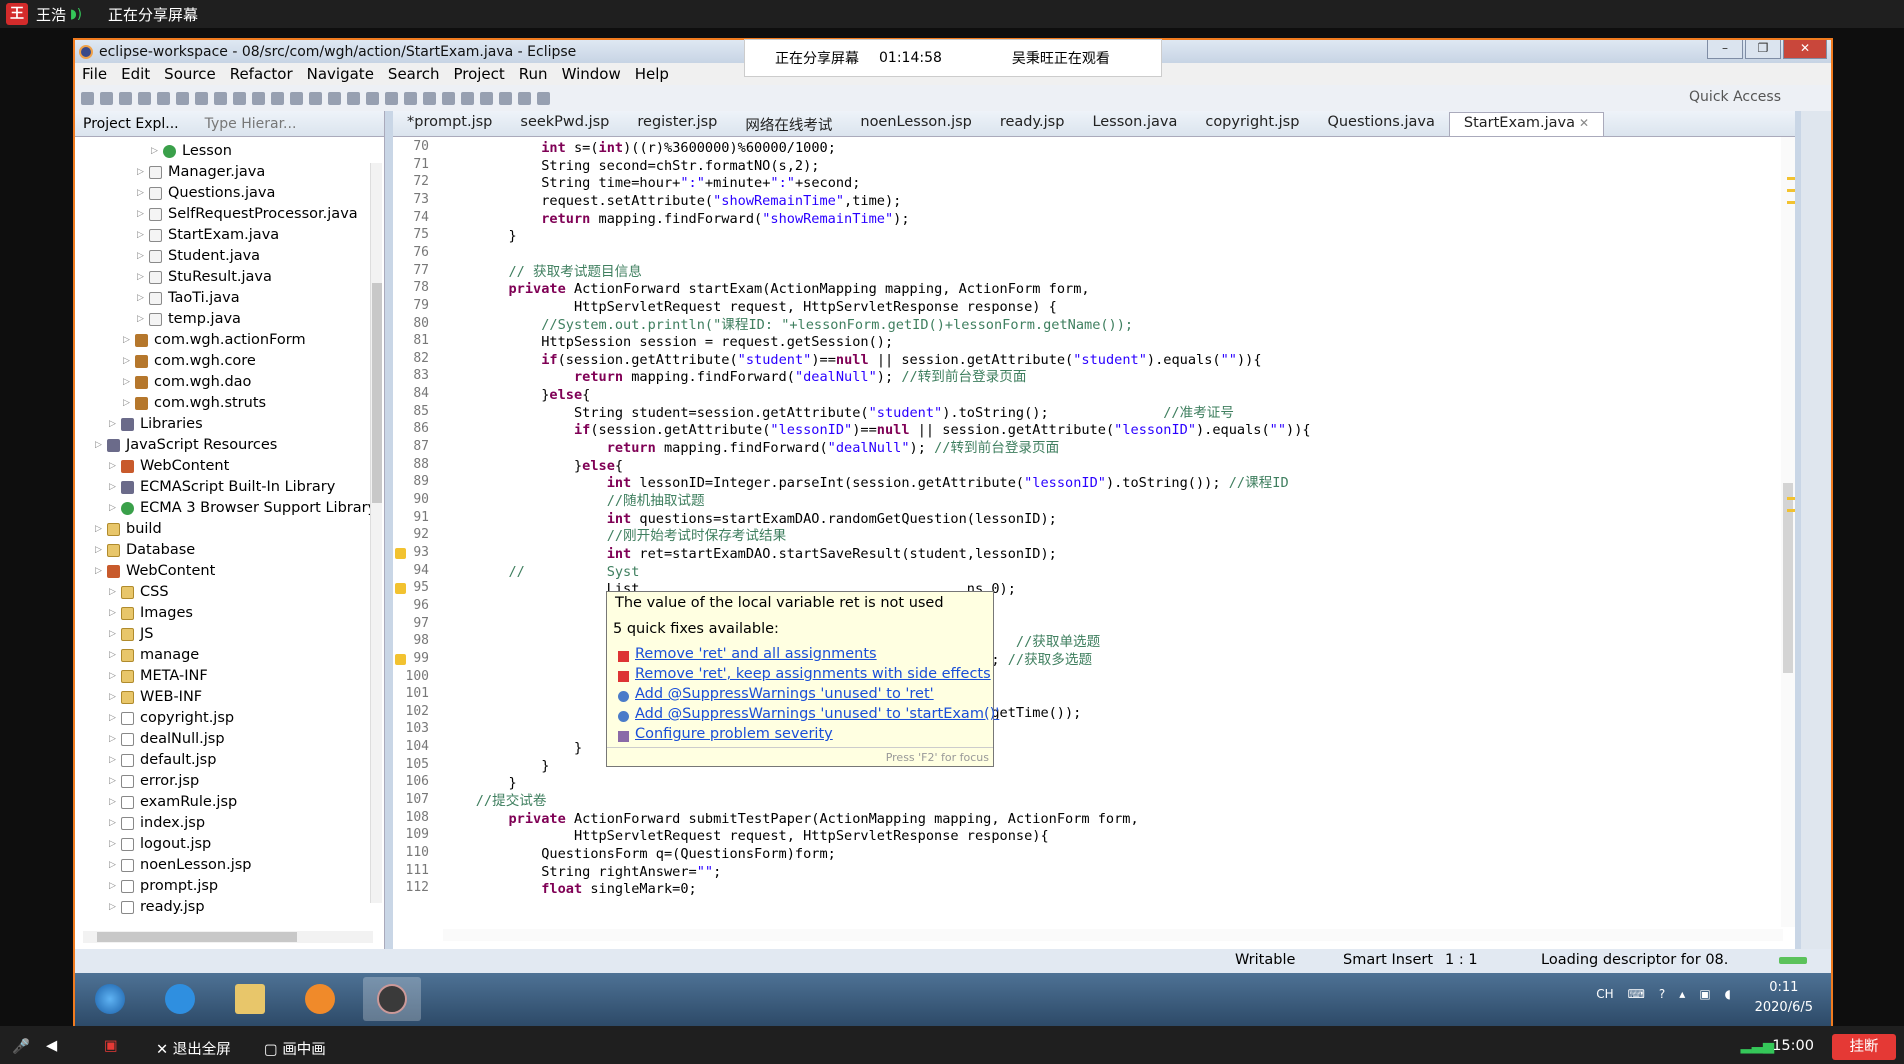  I want to click on editor-tab: seekPwd.jsp, so click(564, 124).